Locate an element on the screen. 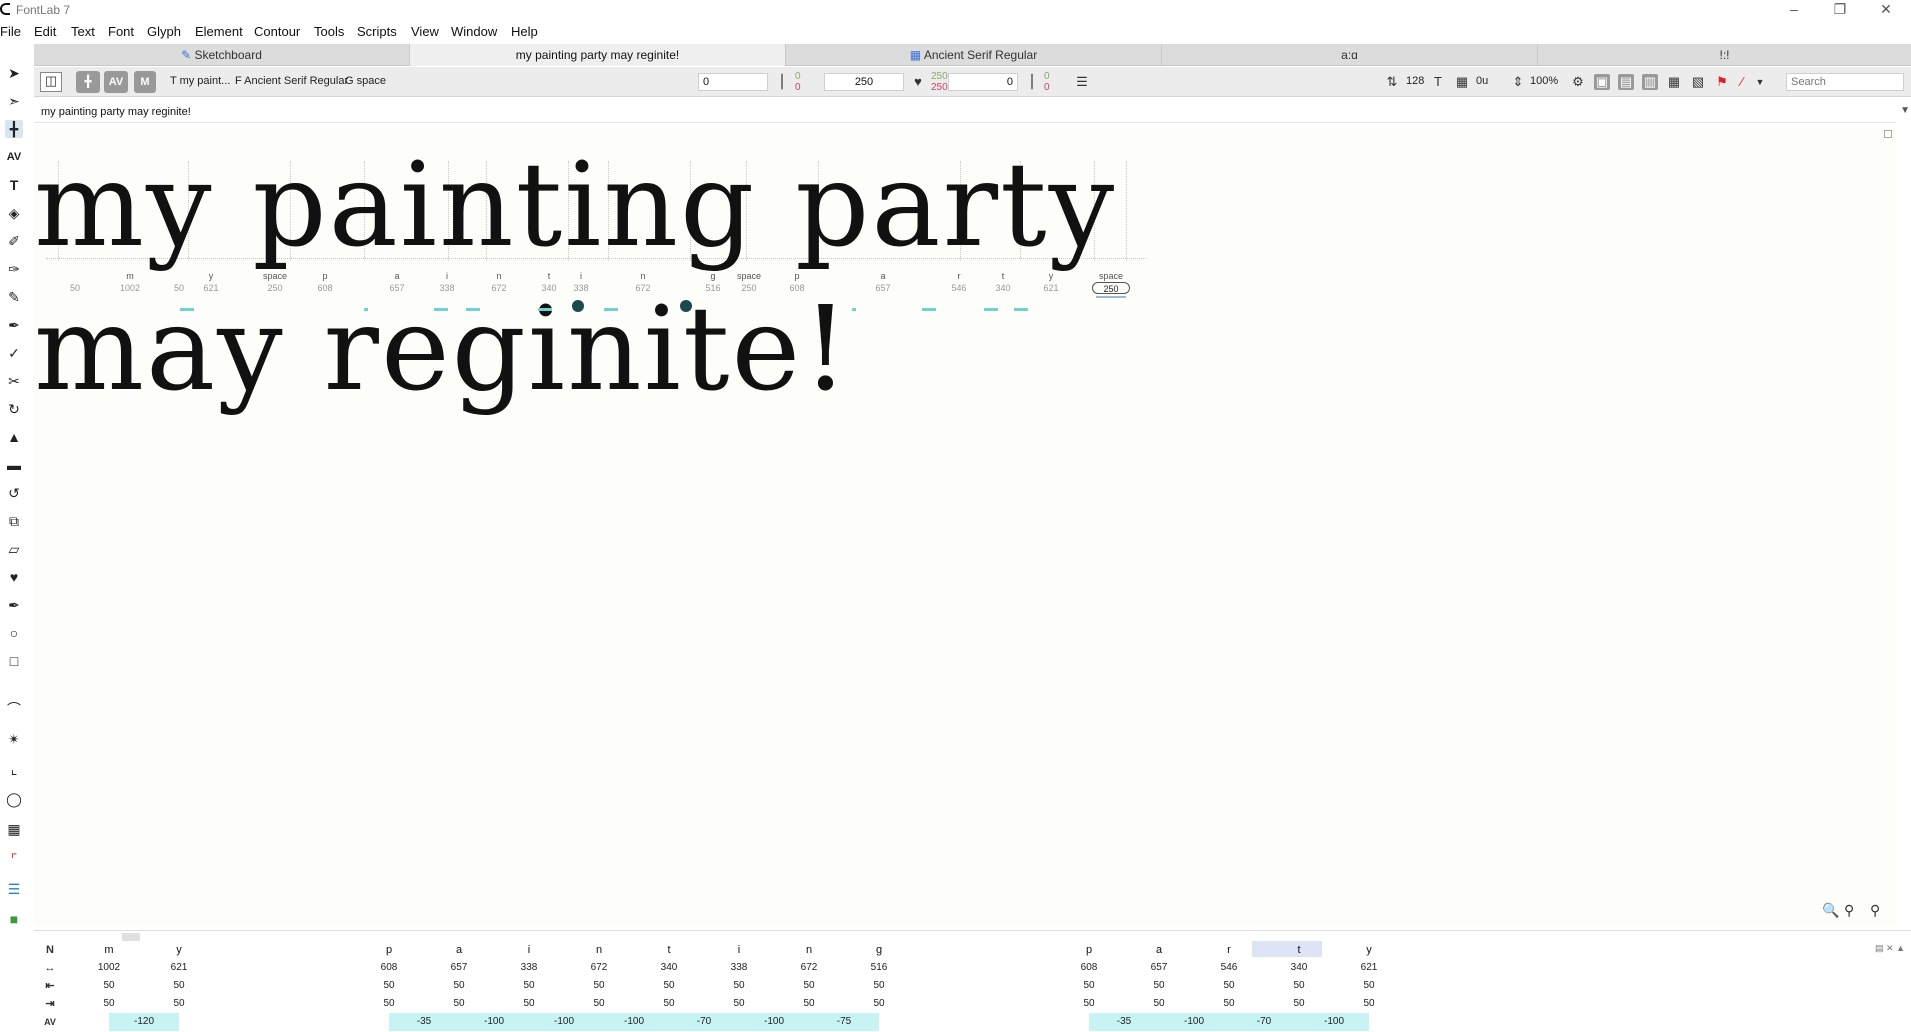 Image resolution: width=1911 pixels, height=1032 pixels. metric-cell: y 621 is located at coordinates (1051, 282).